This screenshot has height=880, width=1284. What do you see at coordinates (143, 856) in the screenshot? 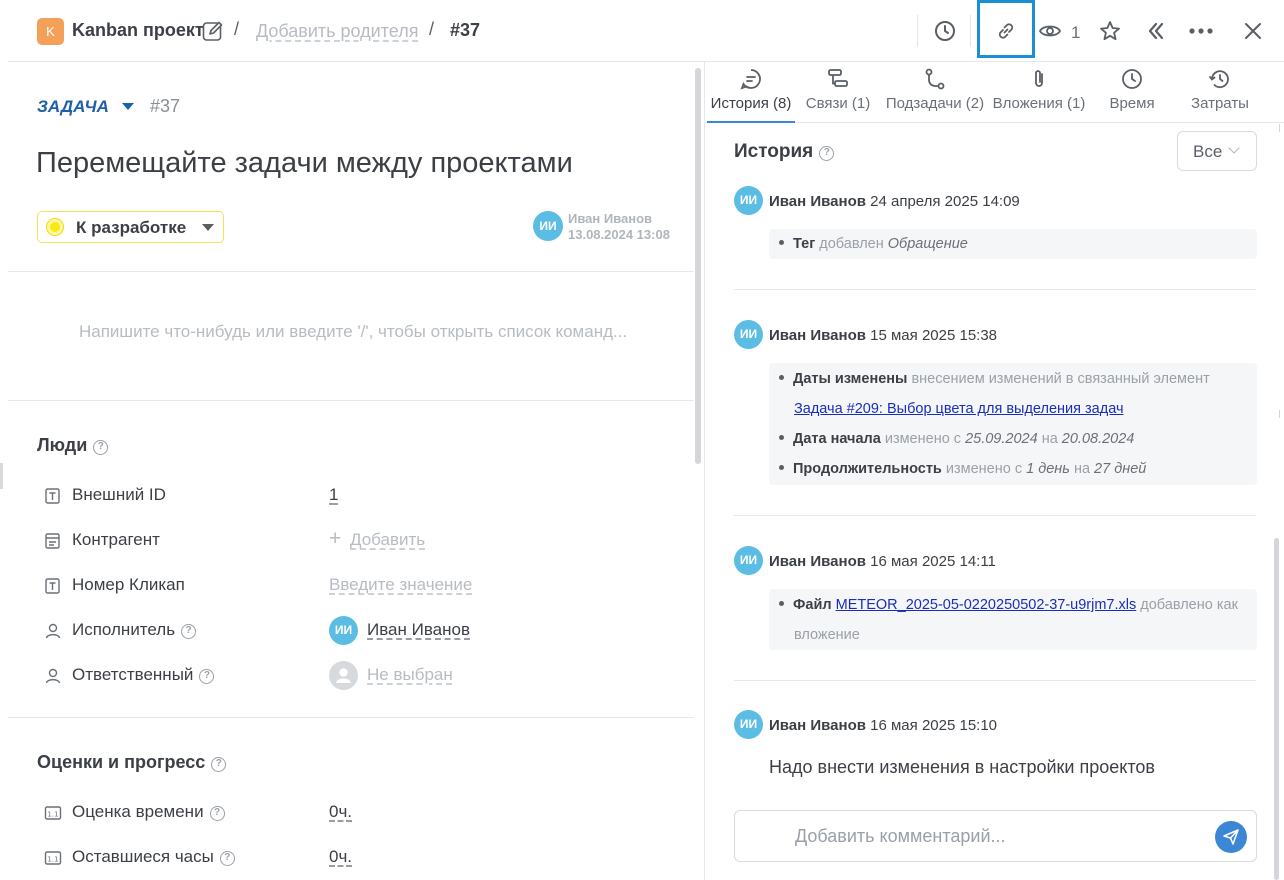
I see `field-label-text: Оставшиеся часы` at bounding box center [143, 856].